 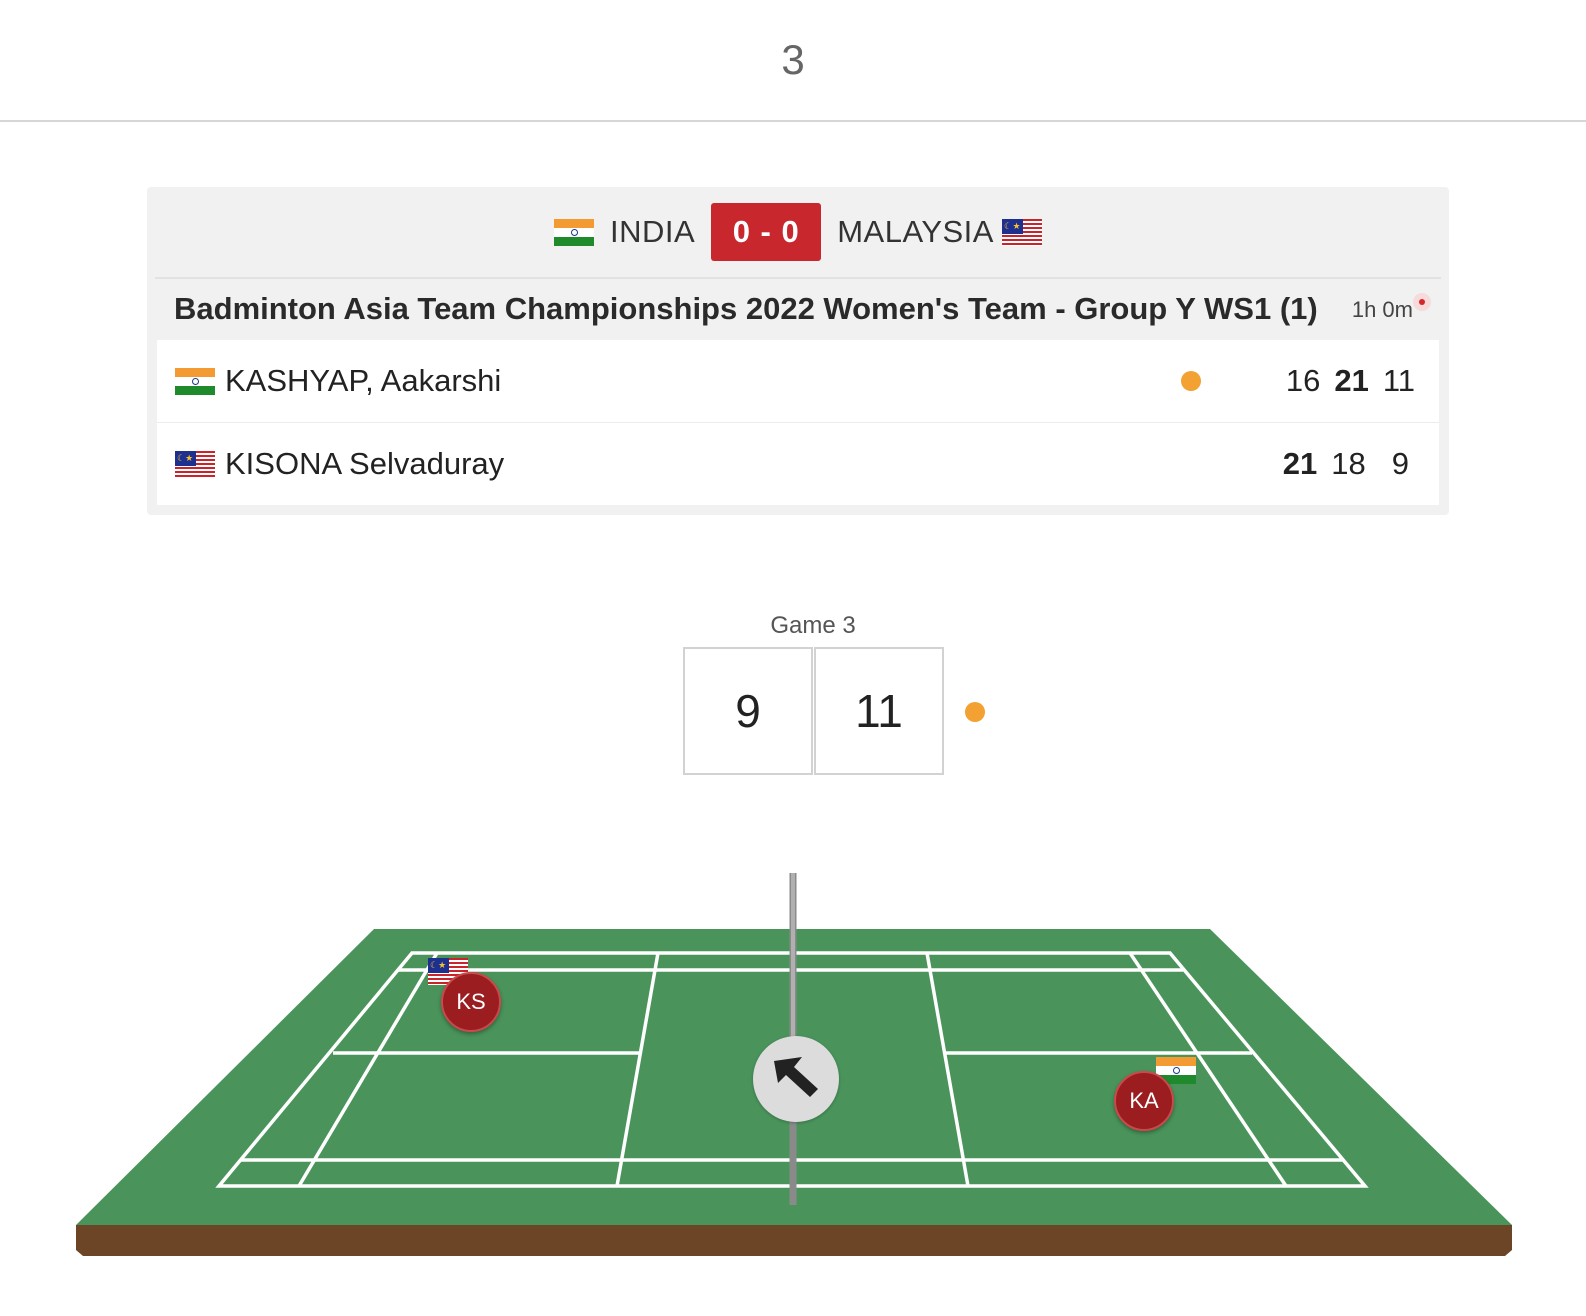 What do you see at coordinates (794, 1240) in the screenshot?
I see `court-base` at bounding box center [794, 1240].